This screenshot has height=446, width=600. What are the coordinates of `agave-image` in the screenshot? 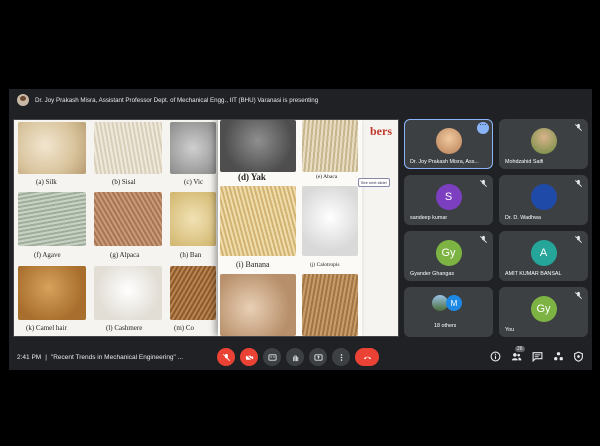 It's located at (52, 219).